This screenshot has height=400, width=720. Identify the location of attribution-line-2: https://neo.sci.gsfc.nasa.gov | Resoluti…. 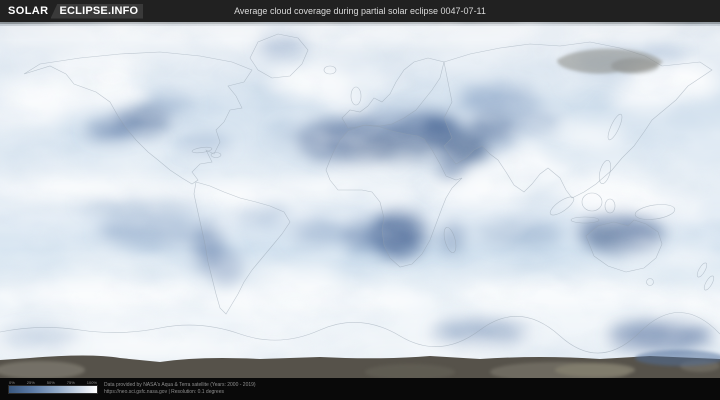
(164, 391).